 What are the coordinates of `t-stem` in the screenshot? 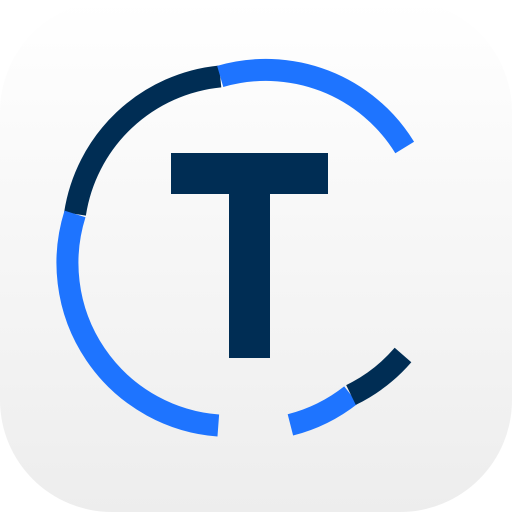 It's located at (249, 255).